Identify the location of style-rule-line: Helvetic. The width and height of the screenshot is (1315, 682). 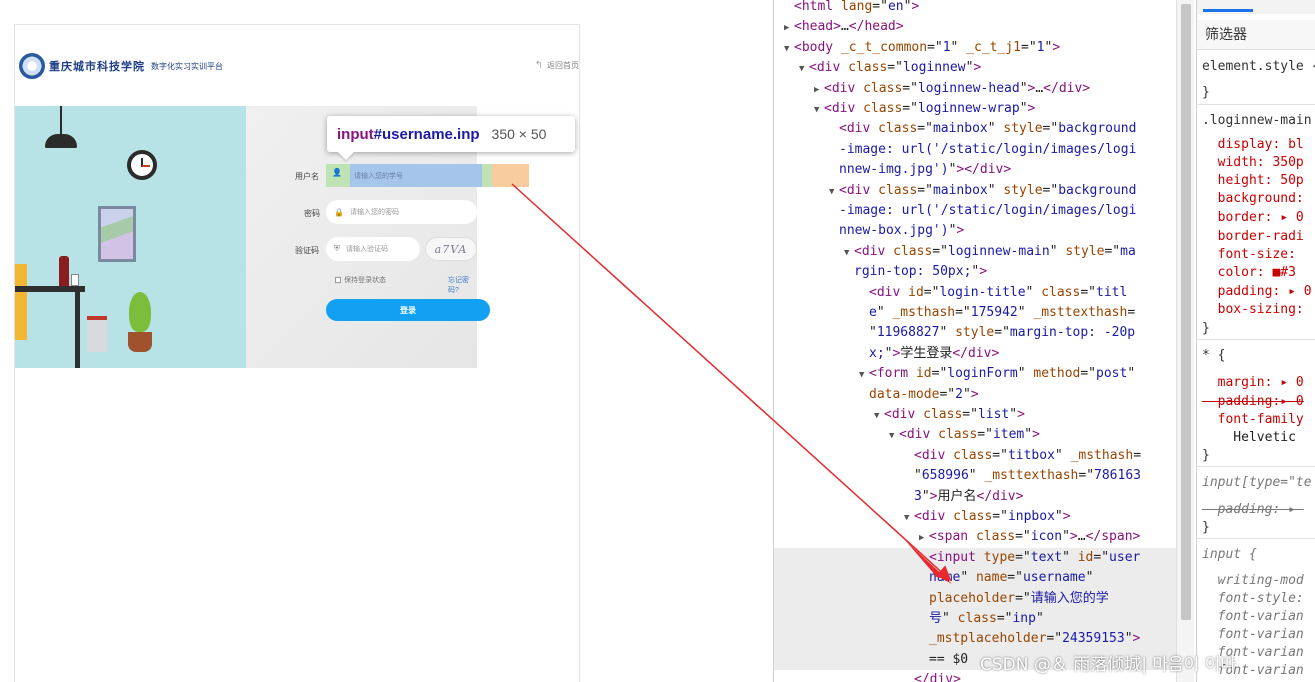
(1256, 438).